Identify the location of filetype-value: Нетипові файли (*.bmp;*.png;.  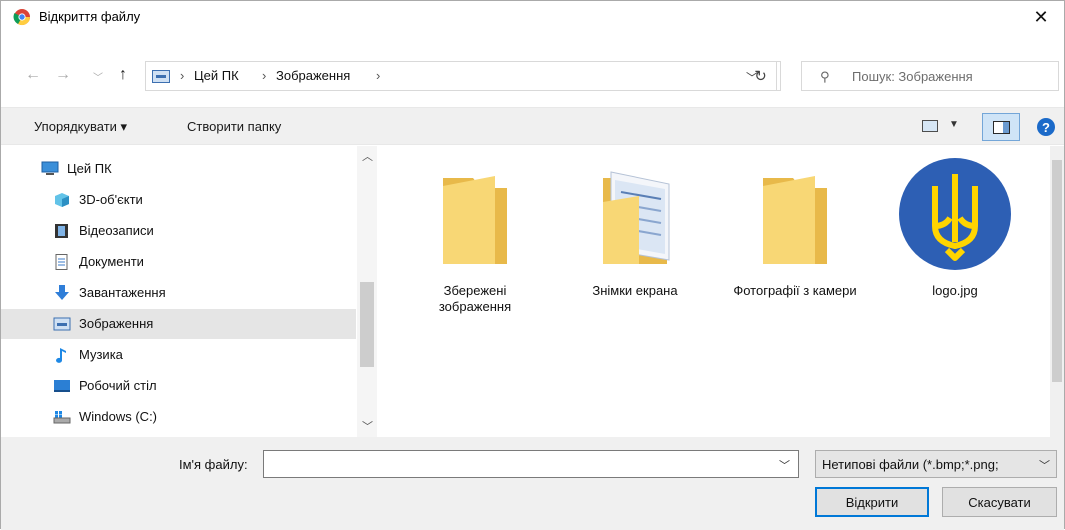
(910, 464).